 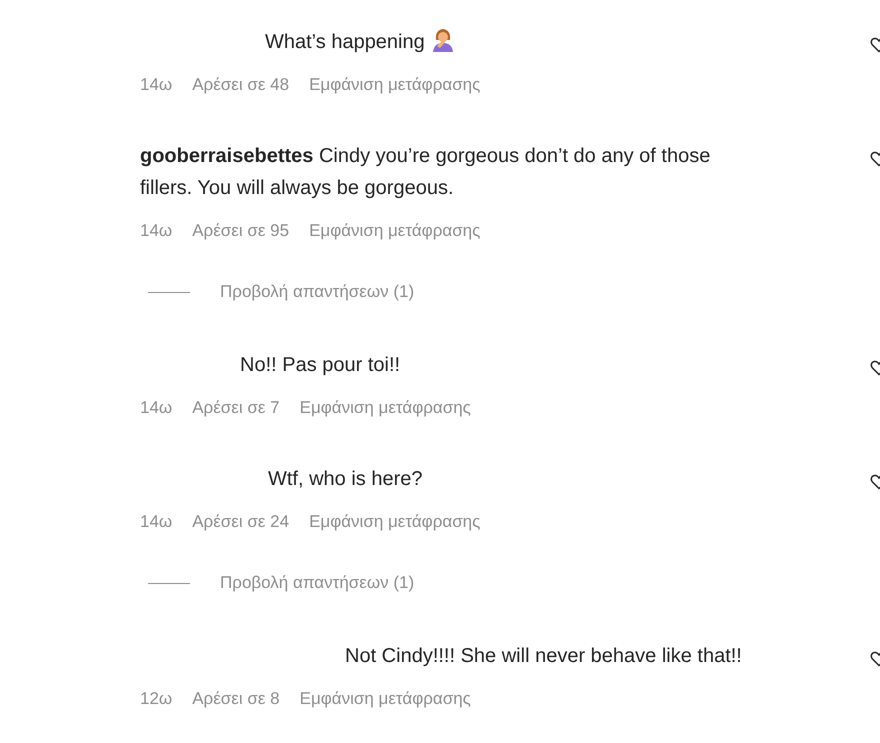 I want to click on likes-count: Αρέσει σε 8, so click(x=236, y=699).